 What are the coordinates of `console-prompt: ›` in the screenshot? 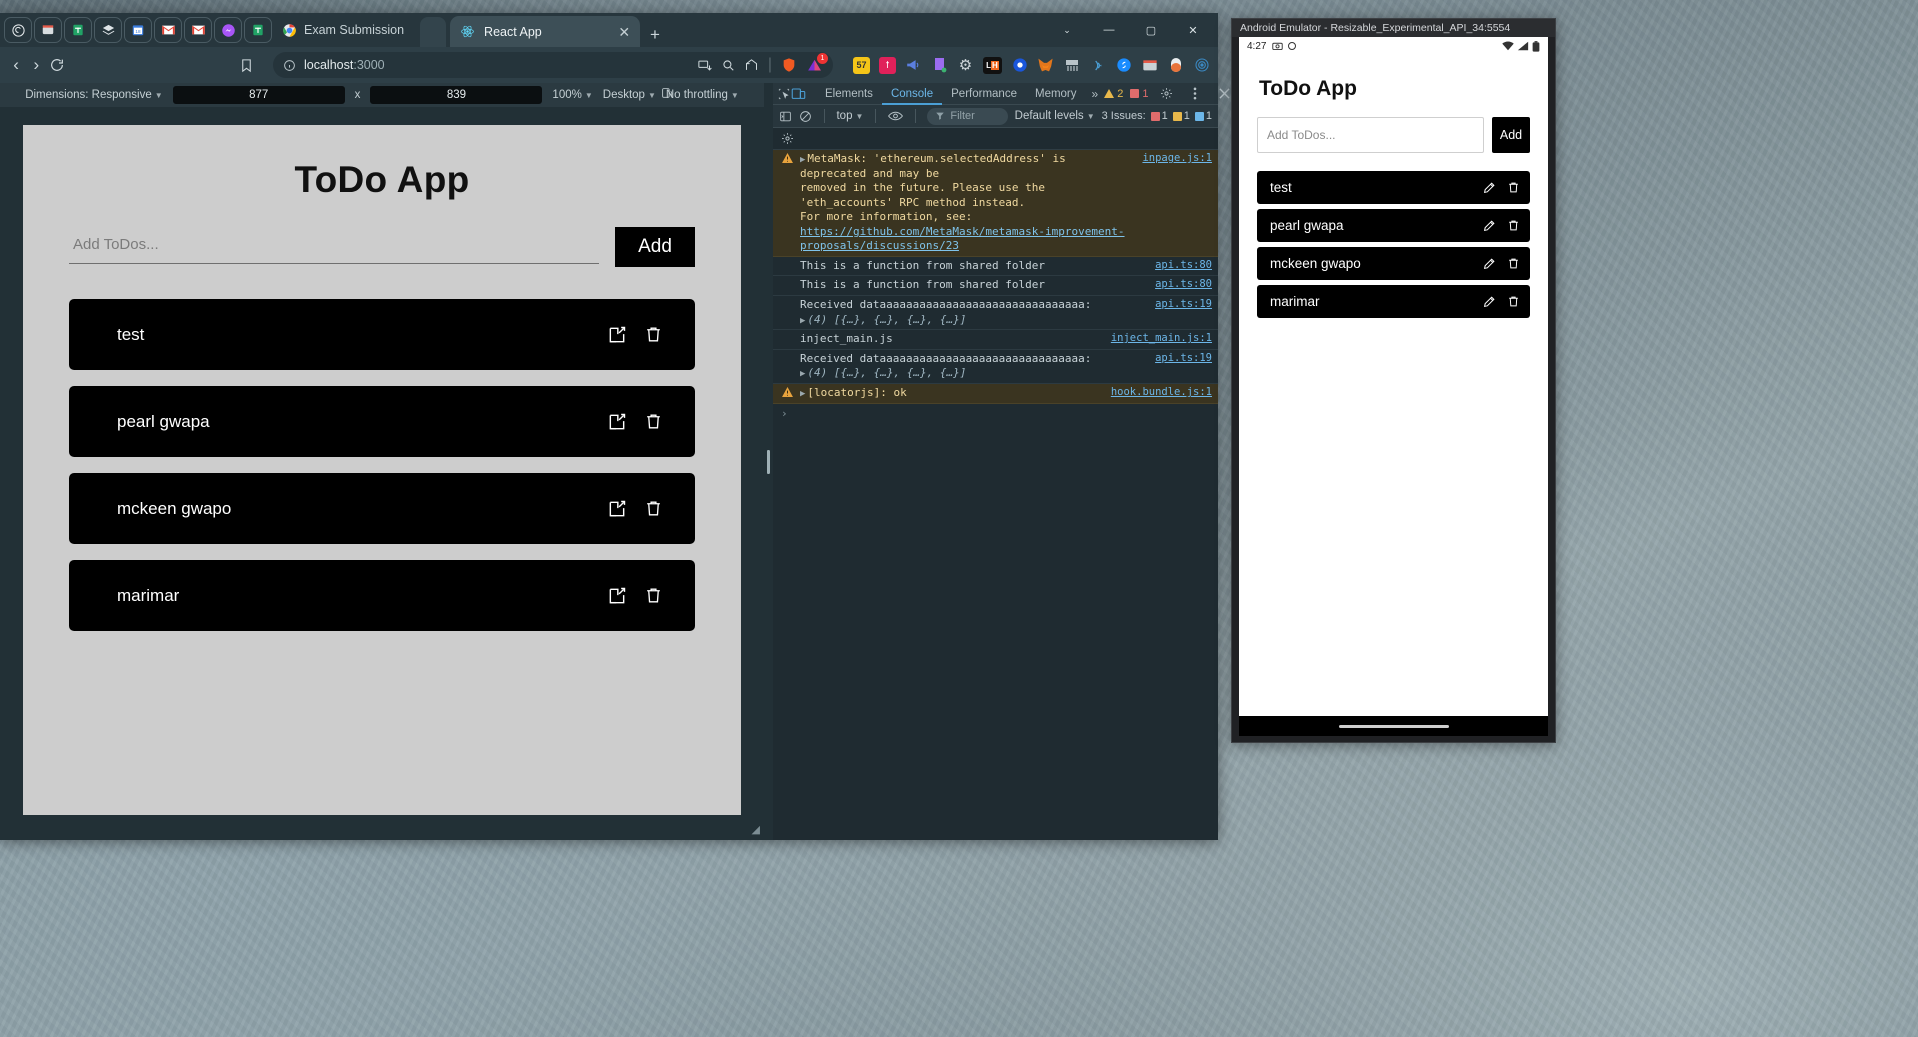 It's located at (995, 413).